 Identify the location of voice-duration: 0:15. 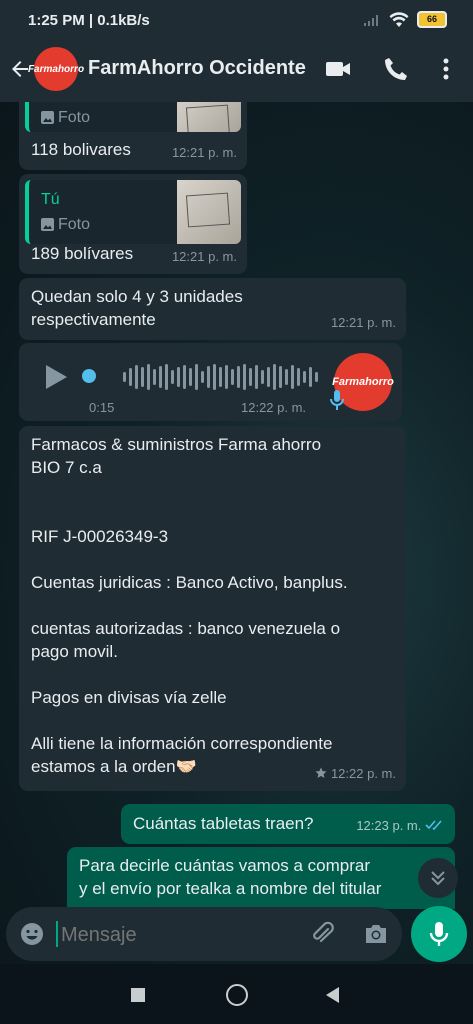
(102, 407).